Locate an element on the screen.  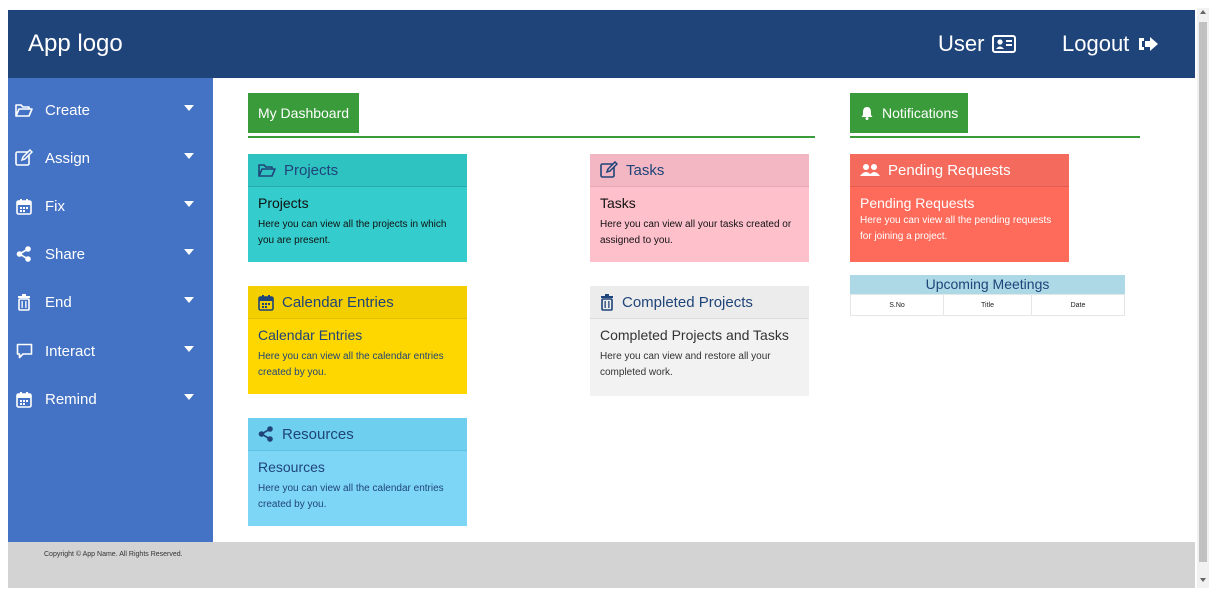
tasks-card-header-label: Tasks is located at coordinates (645, 170).